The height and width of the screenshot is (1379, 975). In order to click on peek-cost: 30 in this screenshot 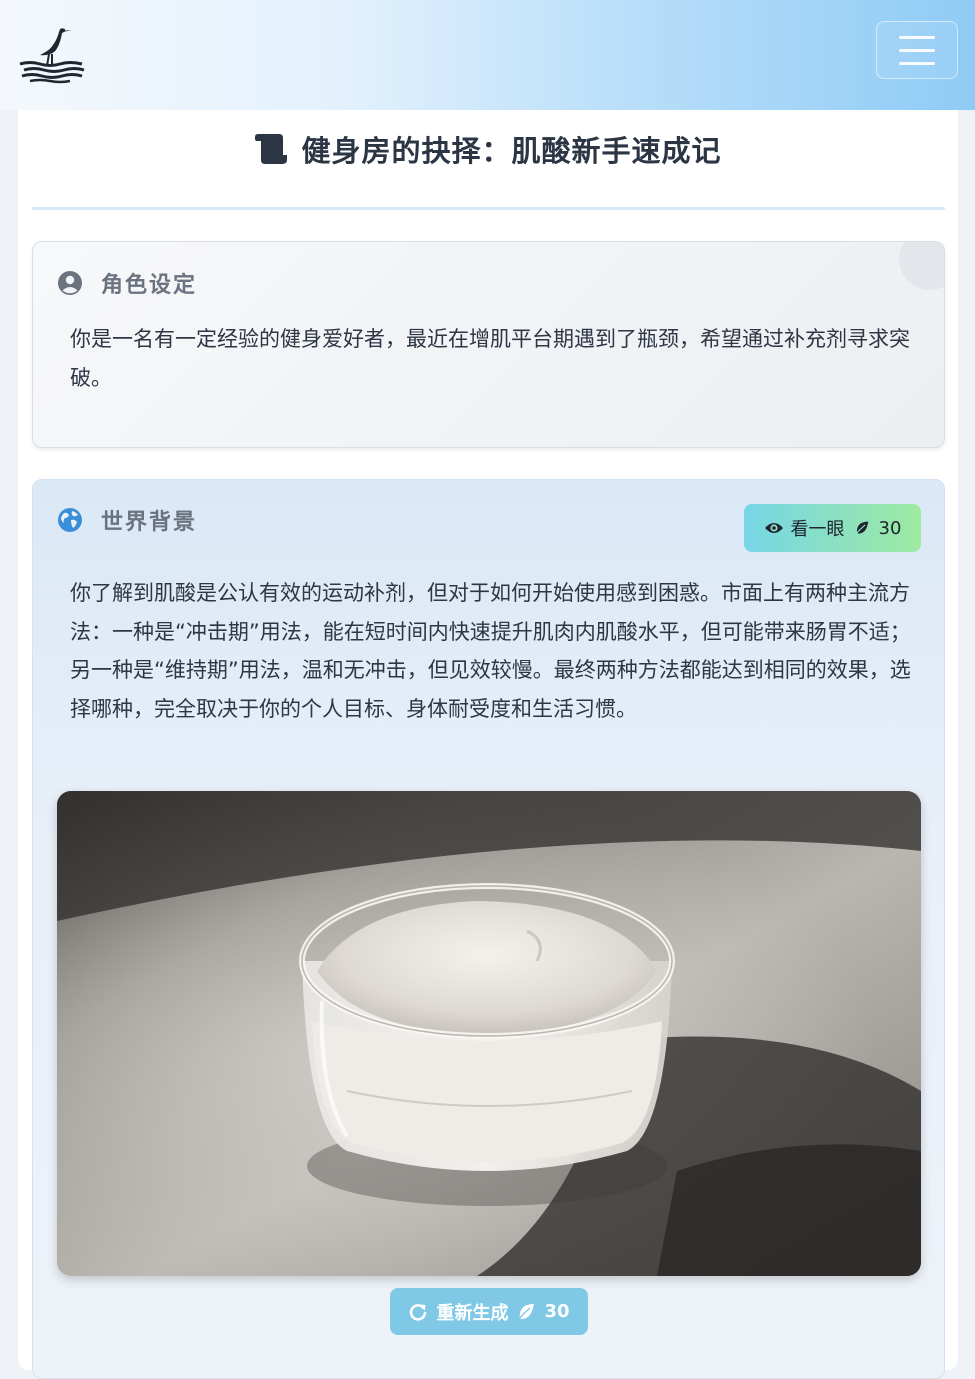, I will do `click(890, 528)`.